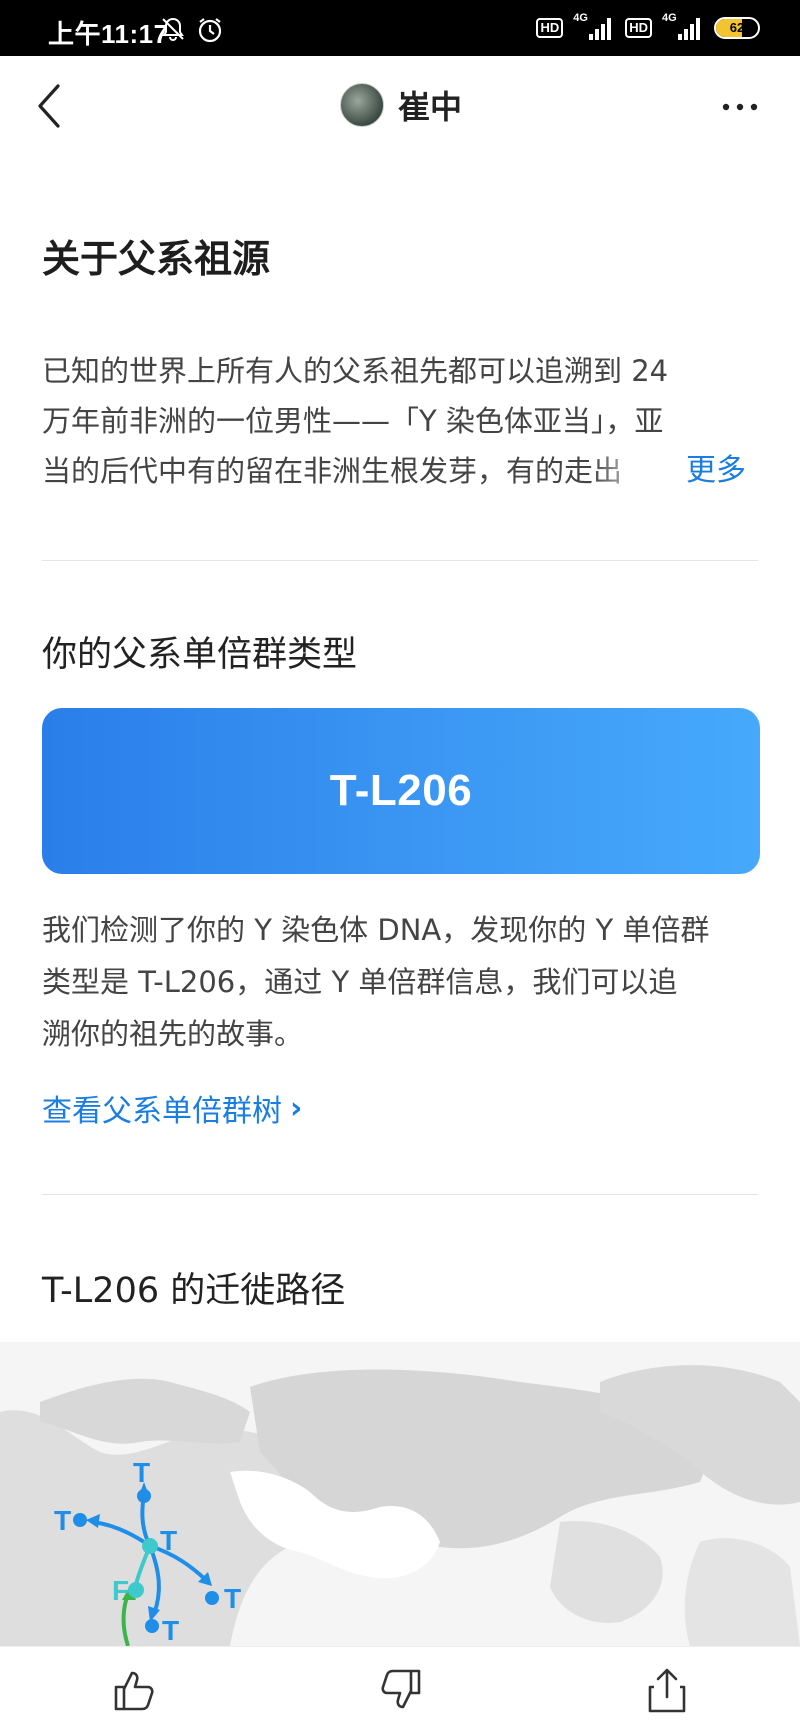 This screenshot has height=1734, width=800. What do you see at coordinates (716, 471) in the screenshot?
I see `more-link: 更多` at bounding box center [716, 471].